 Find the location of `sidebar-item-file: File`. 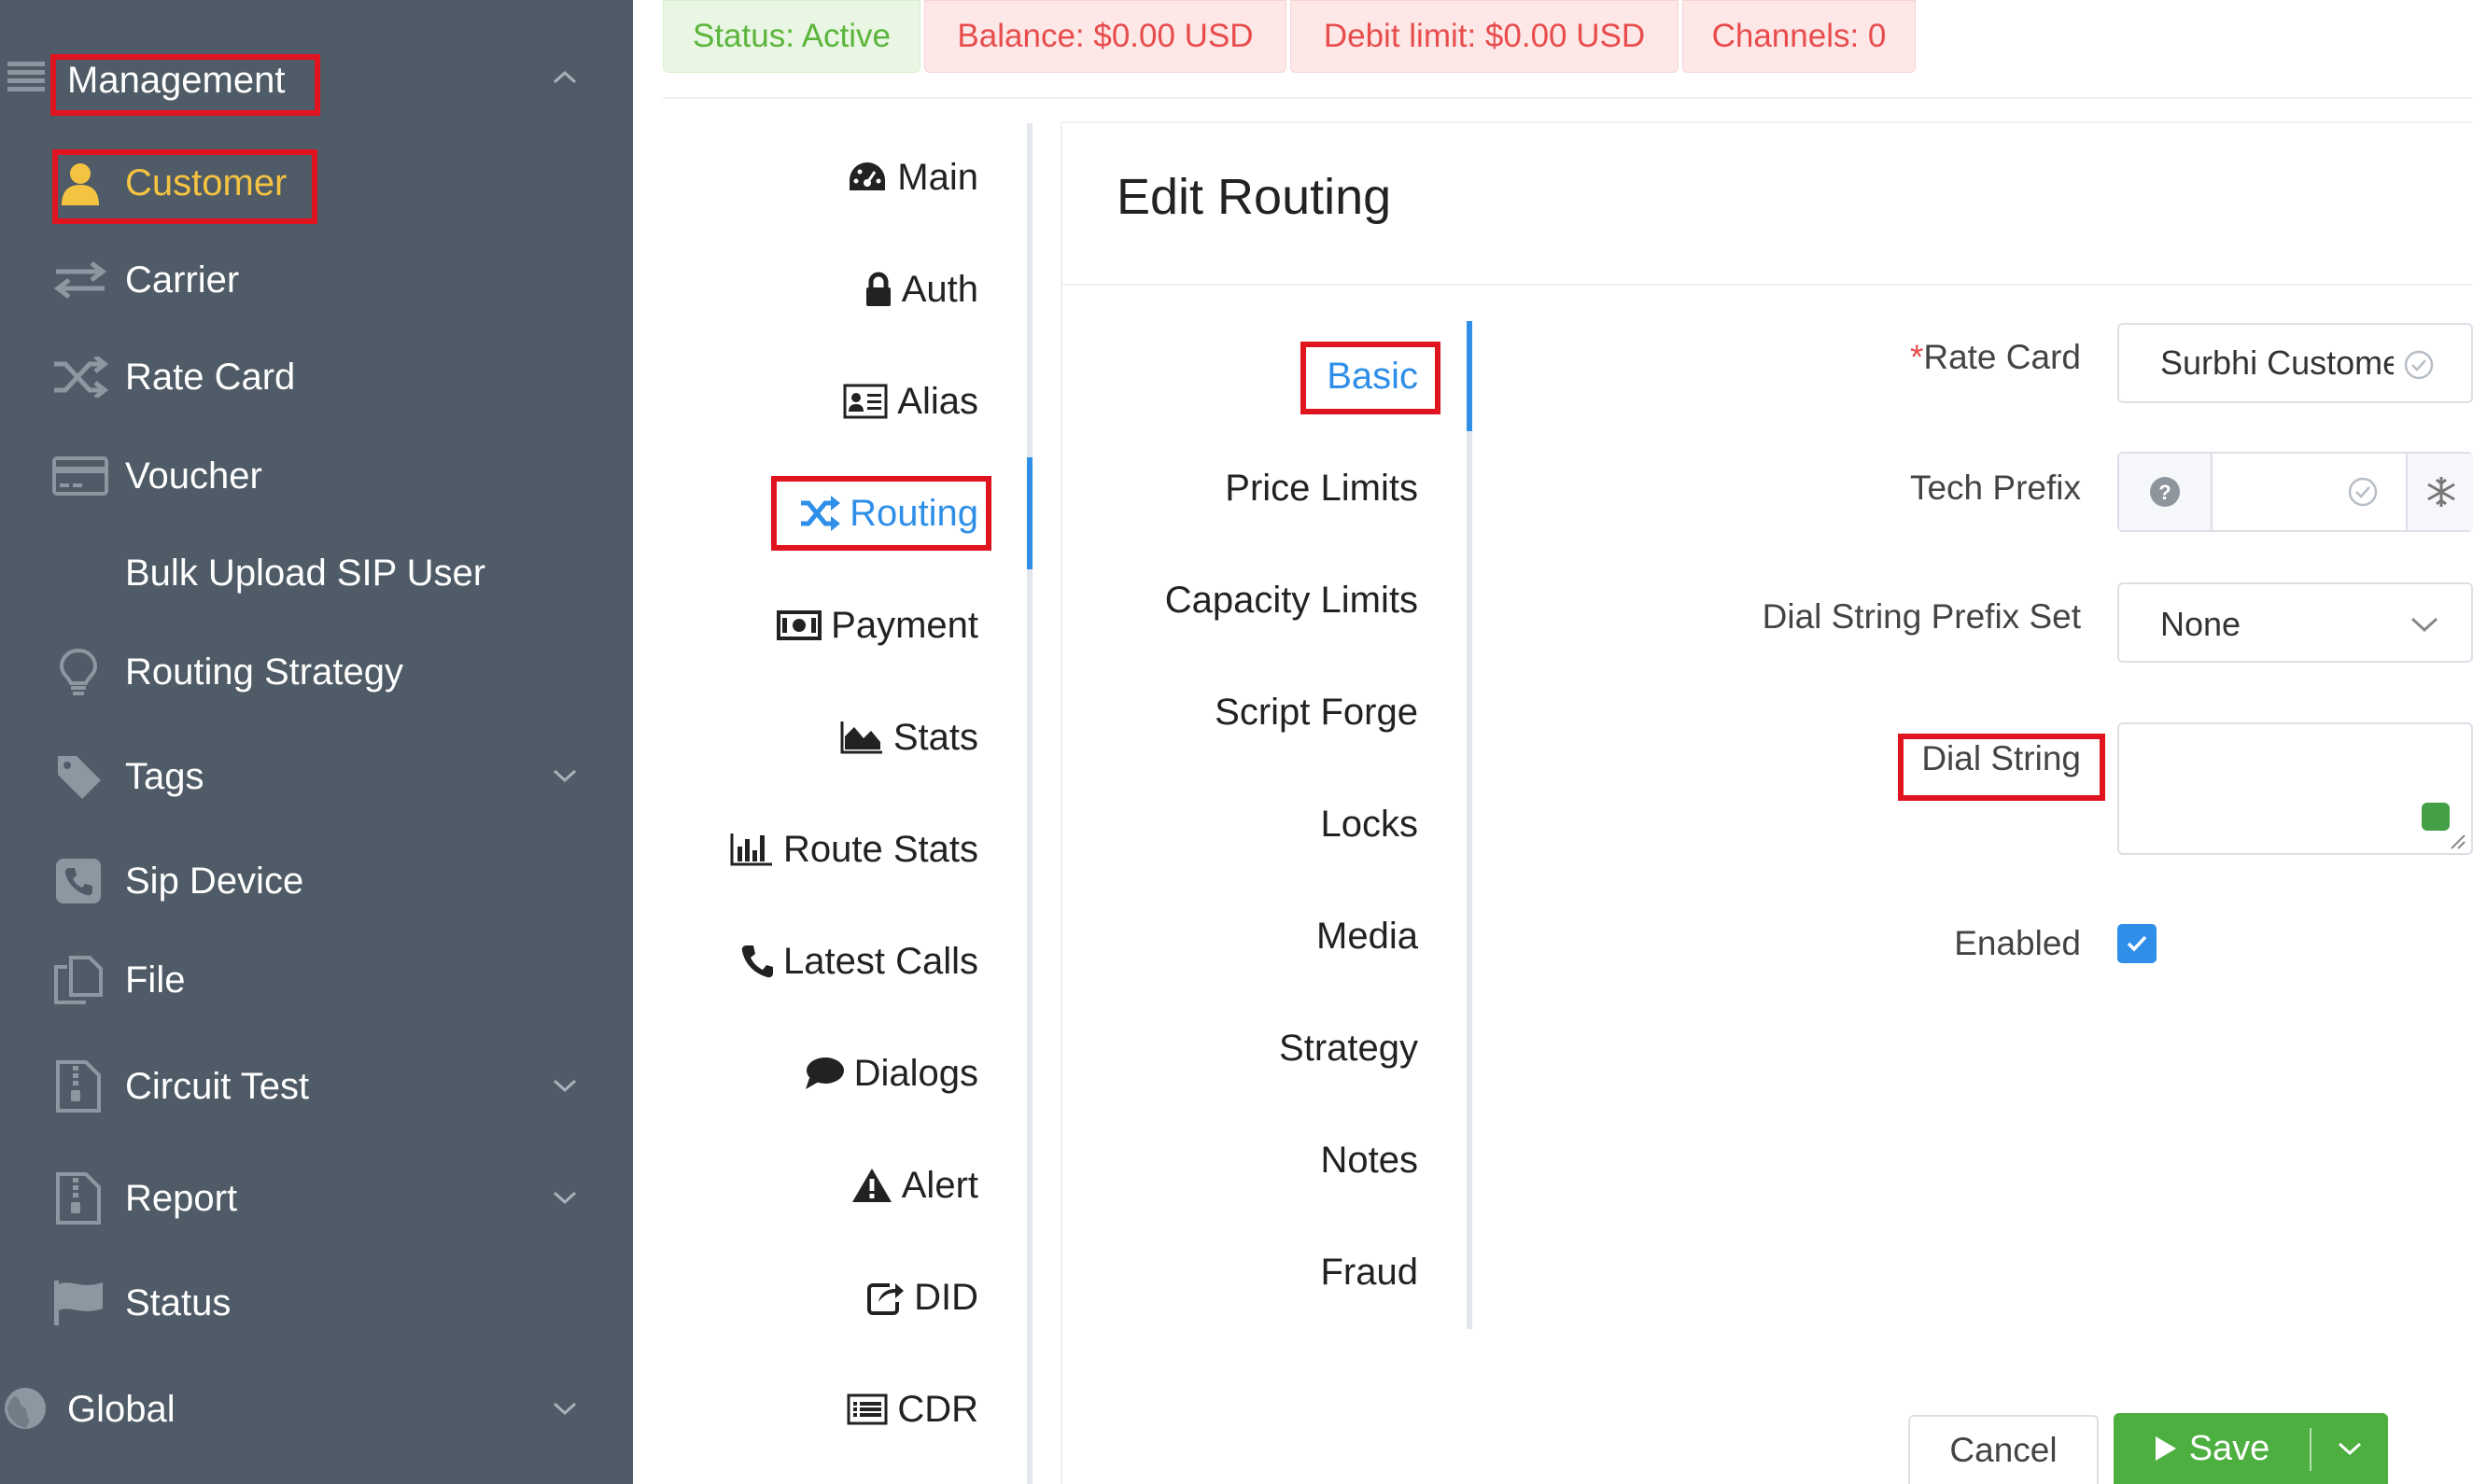

sidebar-item-file: File is located at coordinates (316, 980).